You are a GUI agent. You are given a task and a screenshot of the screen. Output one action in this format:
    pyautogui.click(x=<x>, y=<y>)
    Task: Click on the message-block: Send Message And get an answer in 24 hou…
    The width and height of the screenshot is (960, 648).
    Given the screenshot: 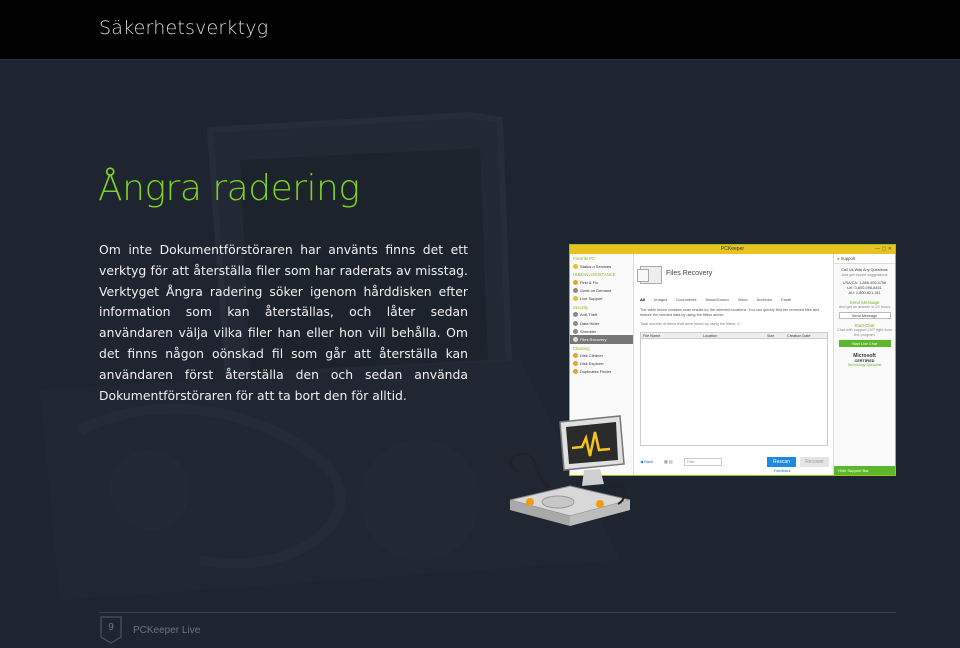 What is the action you would take?
    pyautogui.click(x=864, y=309)
    